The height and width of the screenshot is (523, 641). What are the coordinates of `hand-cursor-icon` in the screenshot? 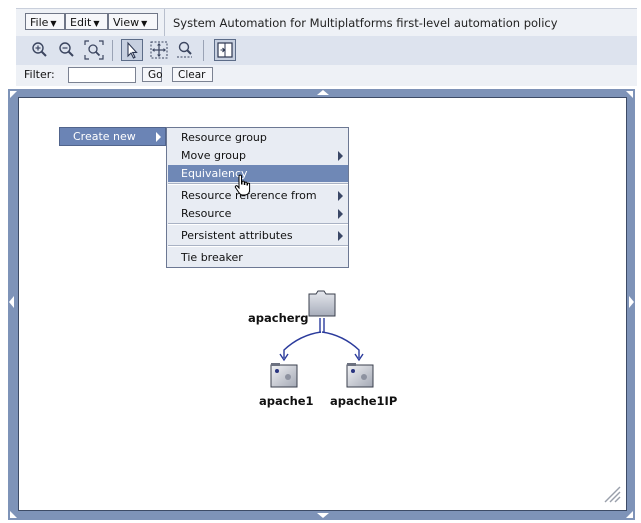 It's located at (242, 185).